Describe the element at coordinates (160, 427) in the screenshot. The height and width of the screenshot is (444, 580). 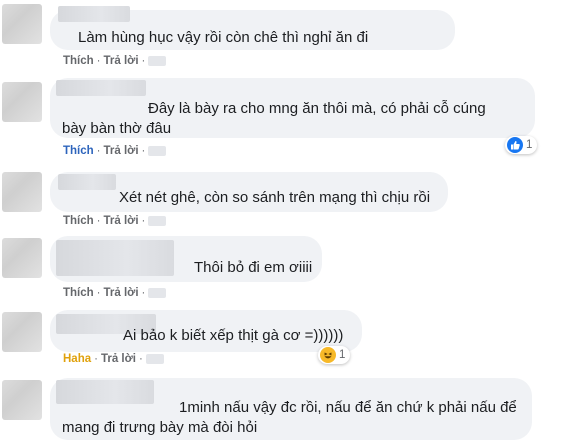
I see `comment-text-line-2: mang đi trưng bày mà đòi hỏi` at that location.